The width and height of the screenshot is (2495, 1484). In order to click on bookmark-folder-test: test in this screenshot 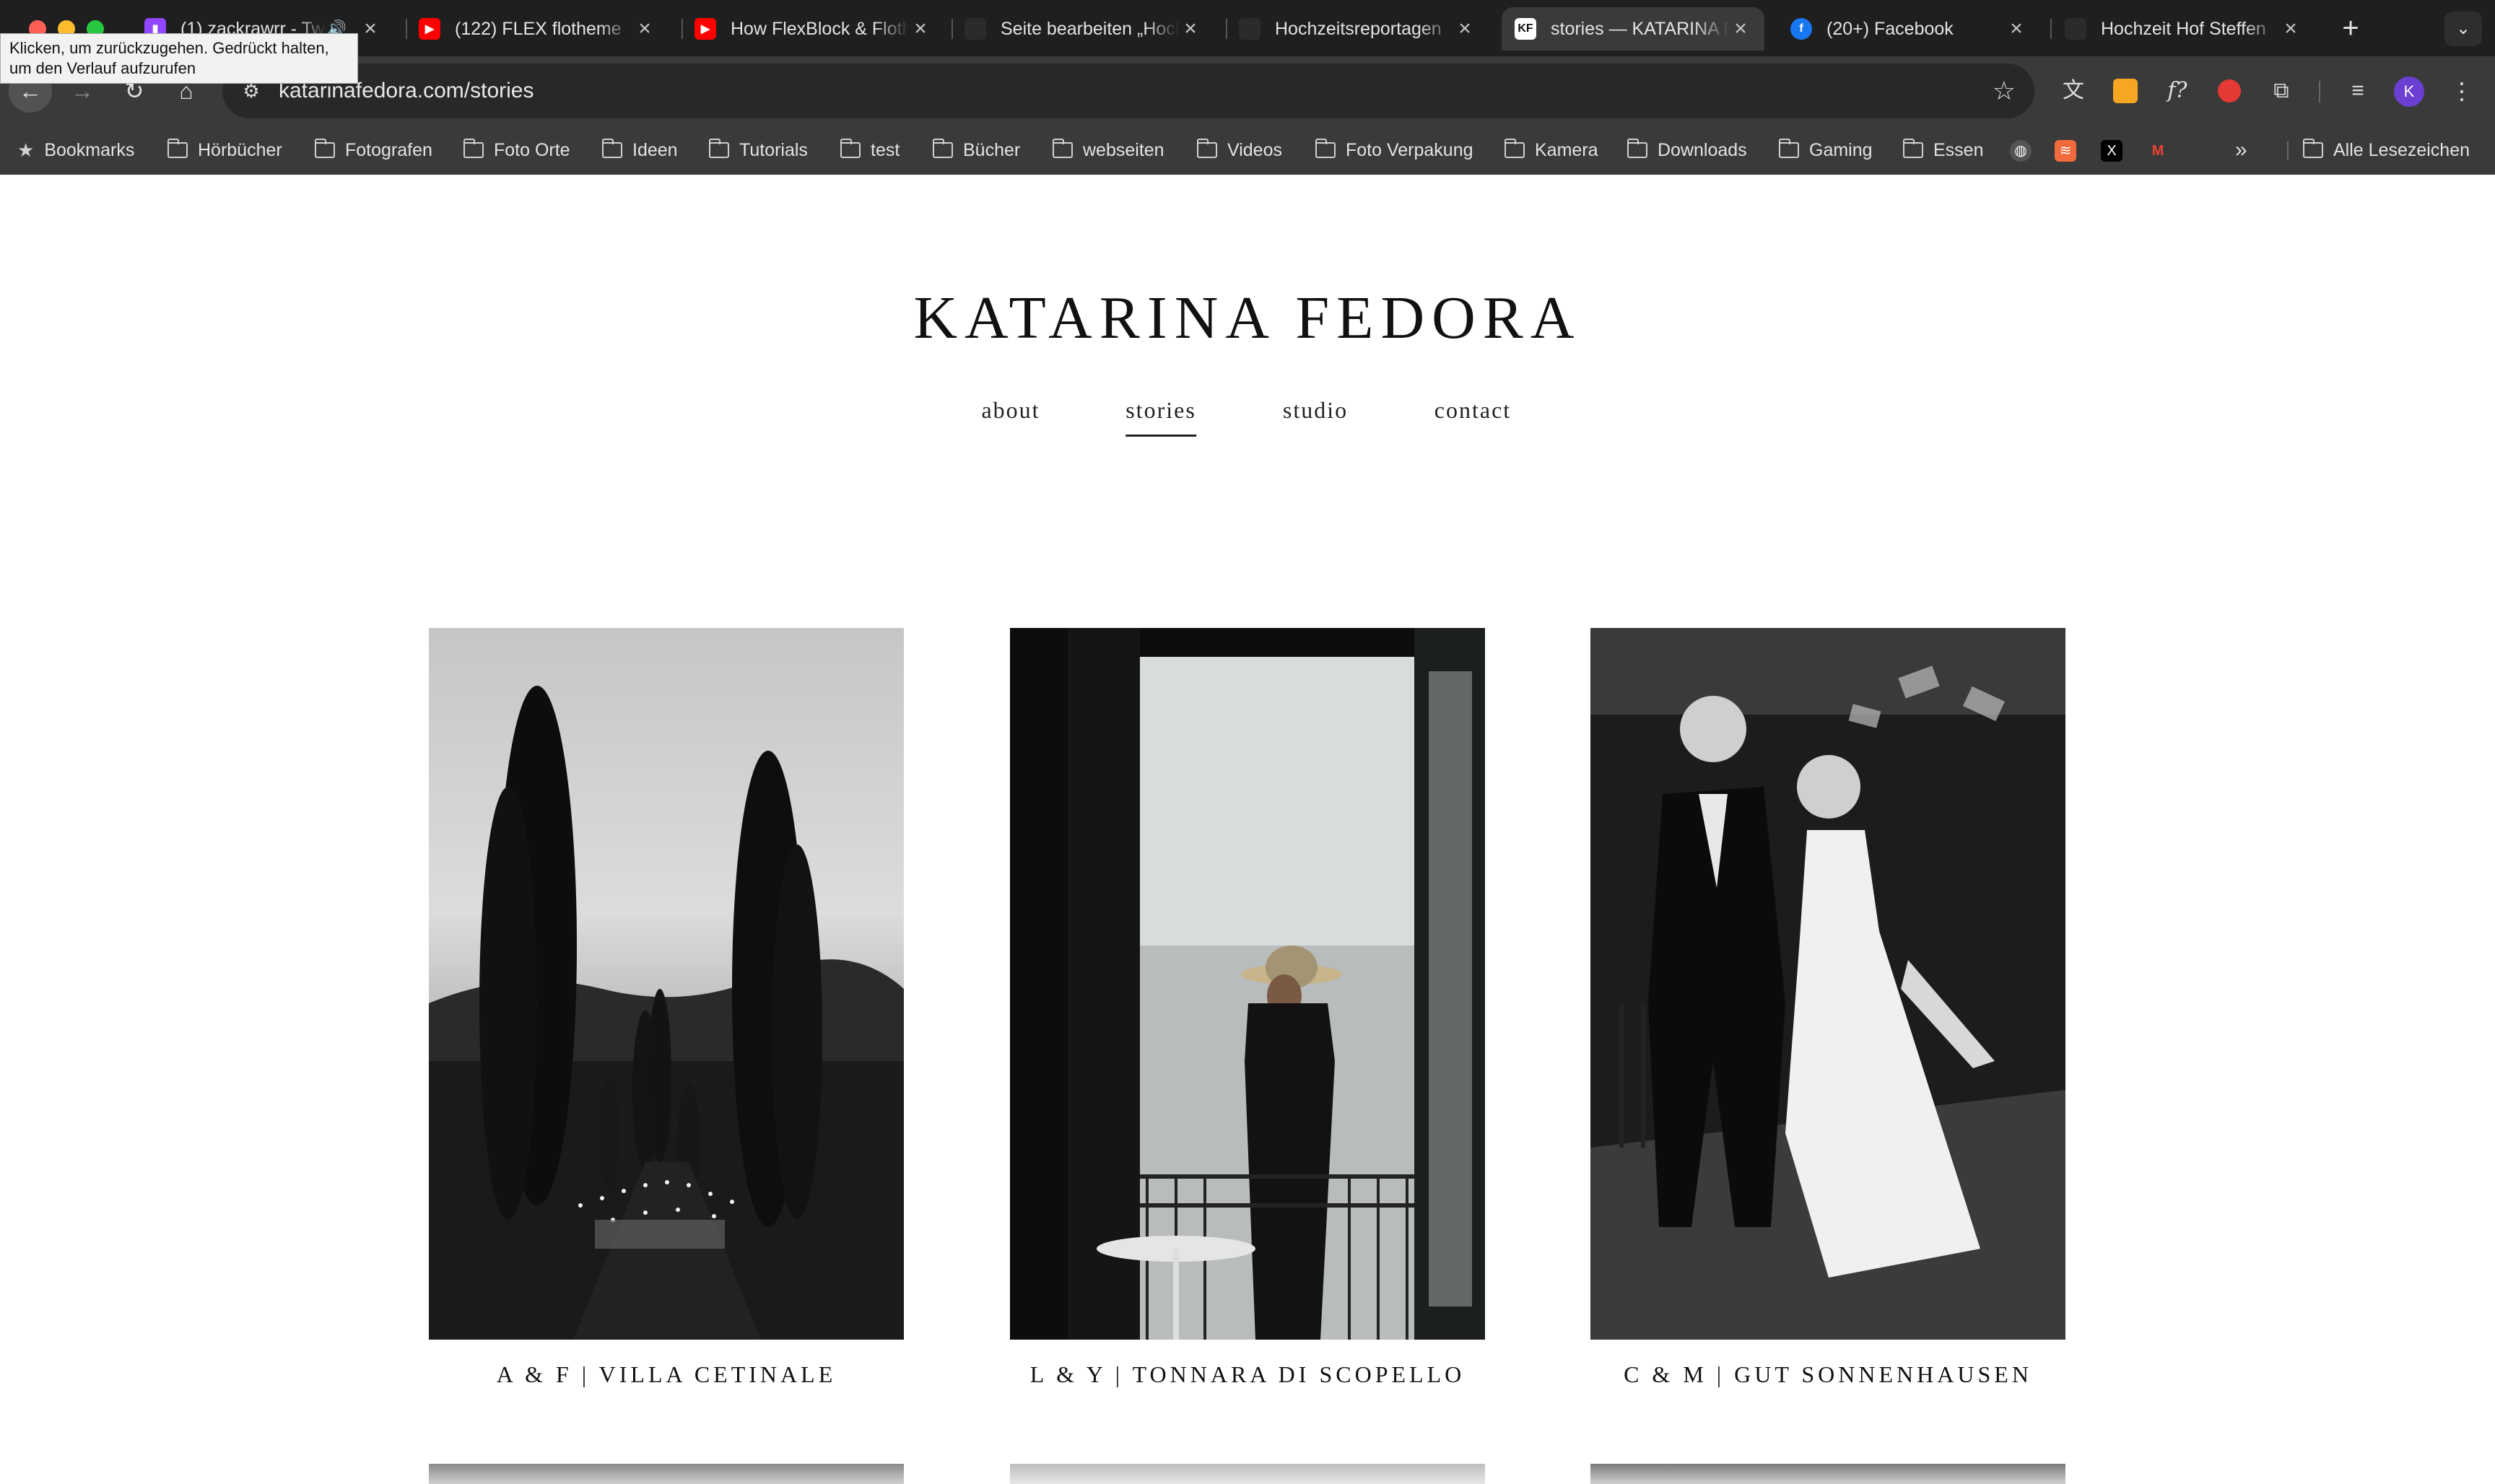, I will do `click(870, 150)`.